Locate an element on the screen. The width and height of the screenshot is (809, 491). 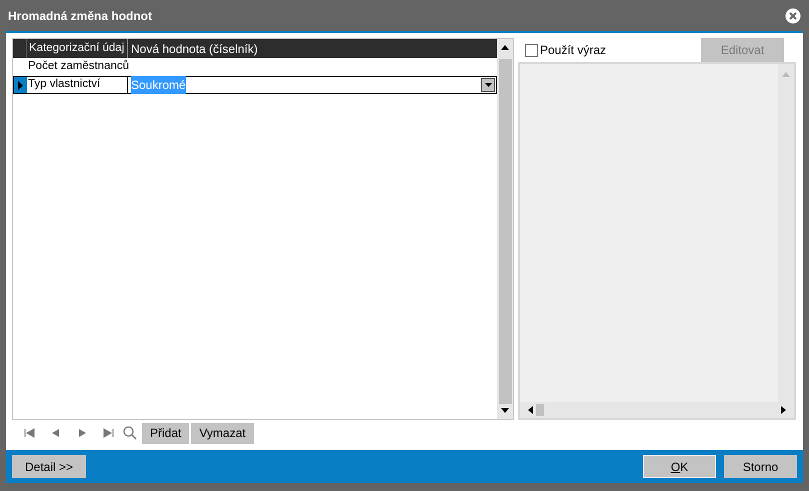
column-header: Kategorizační údaj is located at coordinates (77, 48).